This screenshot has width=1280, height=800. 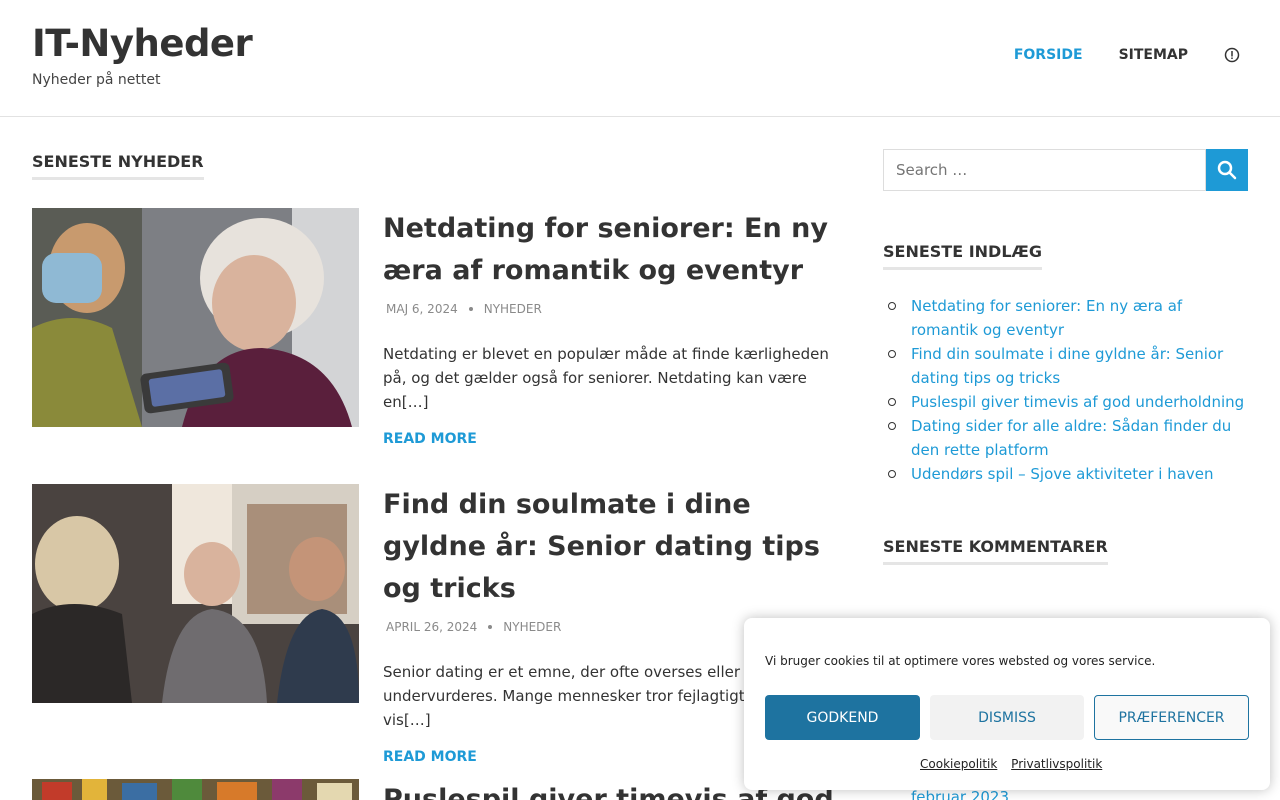 I want to click on search-form, so click(x=1065, y=170).